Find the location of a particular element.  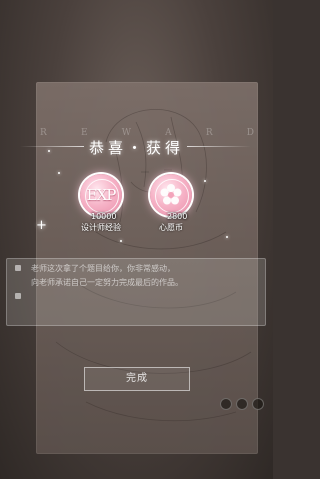

skip-button is located at coordinates (242, 404).